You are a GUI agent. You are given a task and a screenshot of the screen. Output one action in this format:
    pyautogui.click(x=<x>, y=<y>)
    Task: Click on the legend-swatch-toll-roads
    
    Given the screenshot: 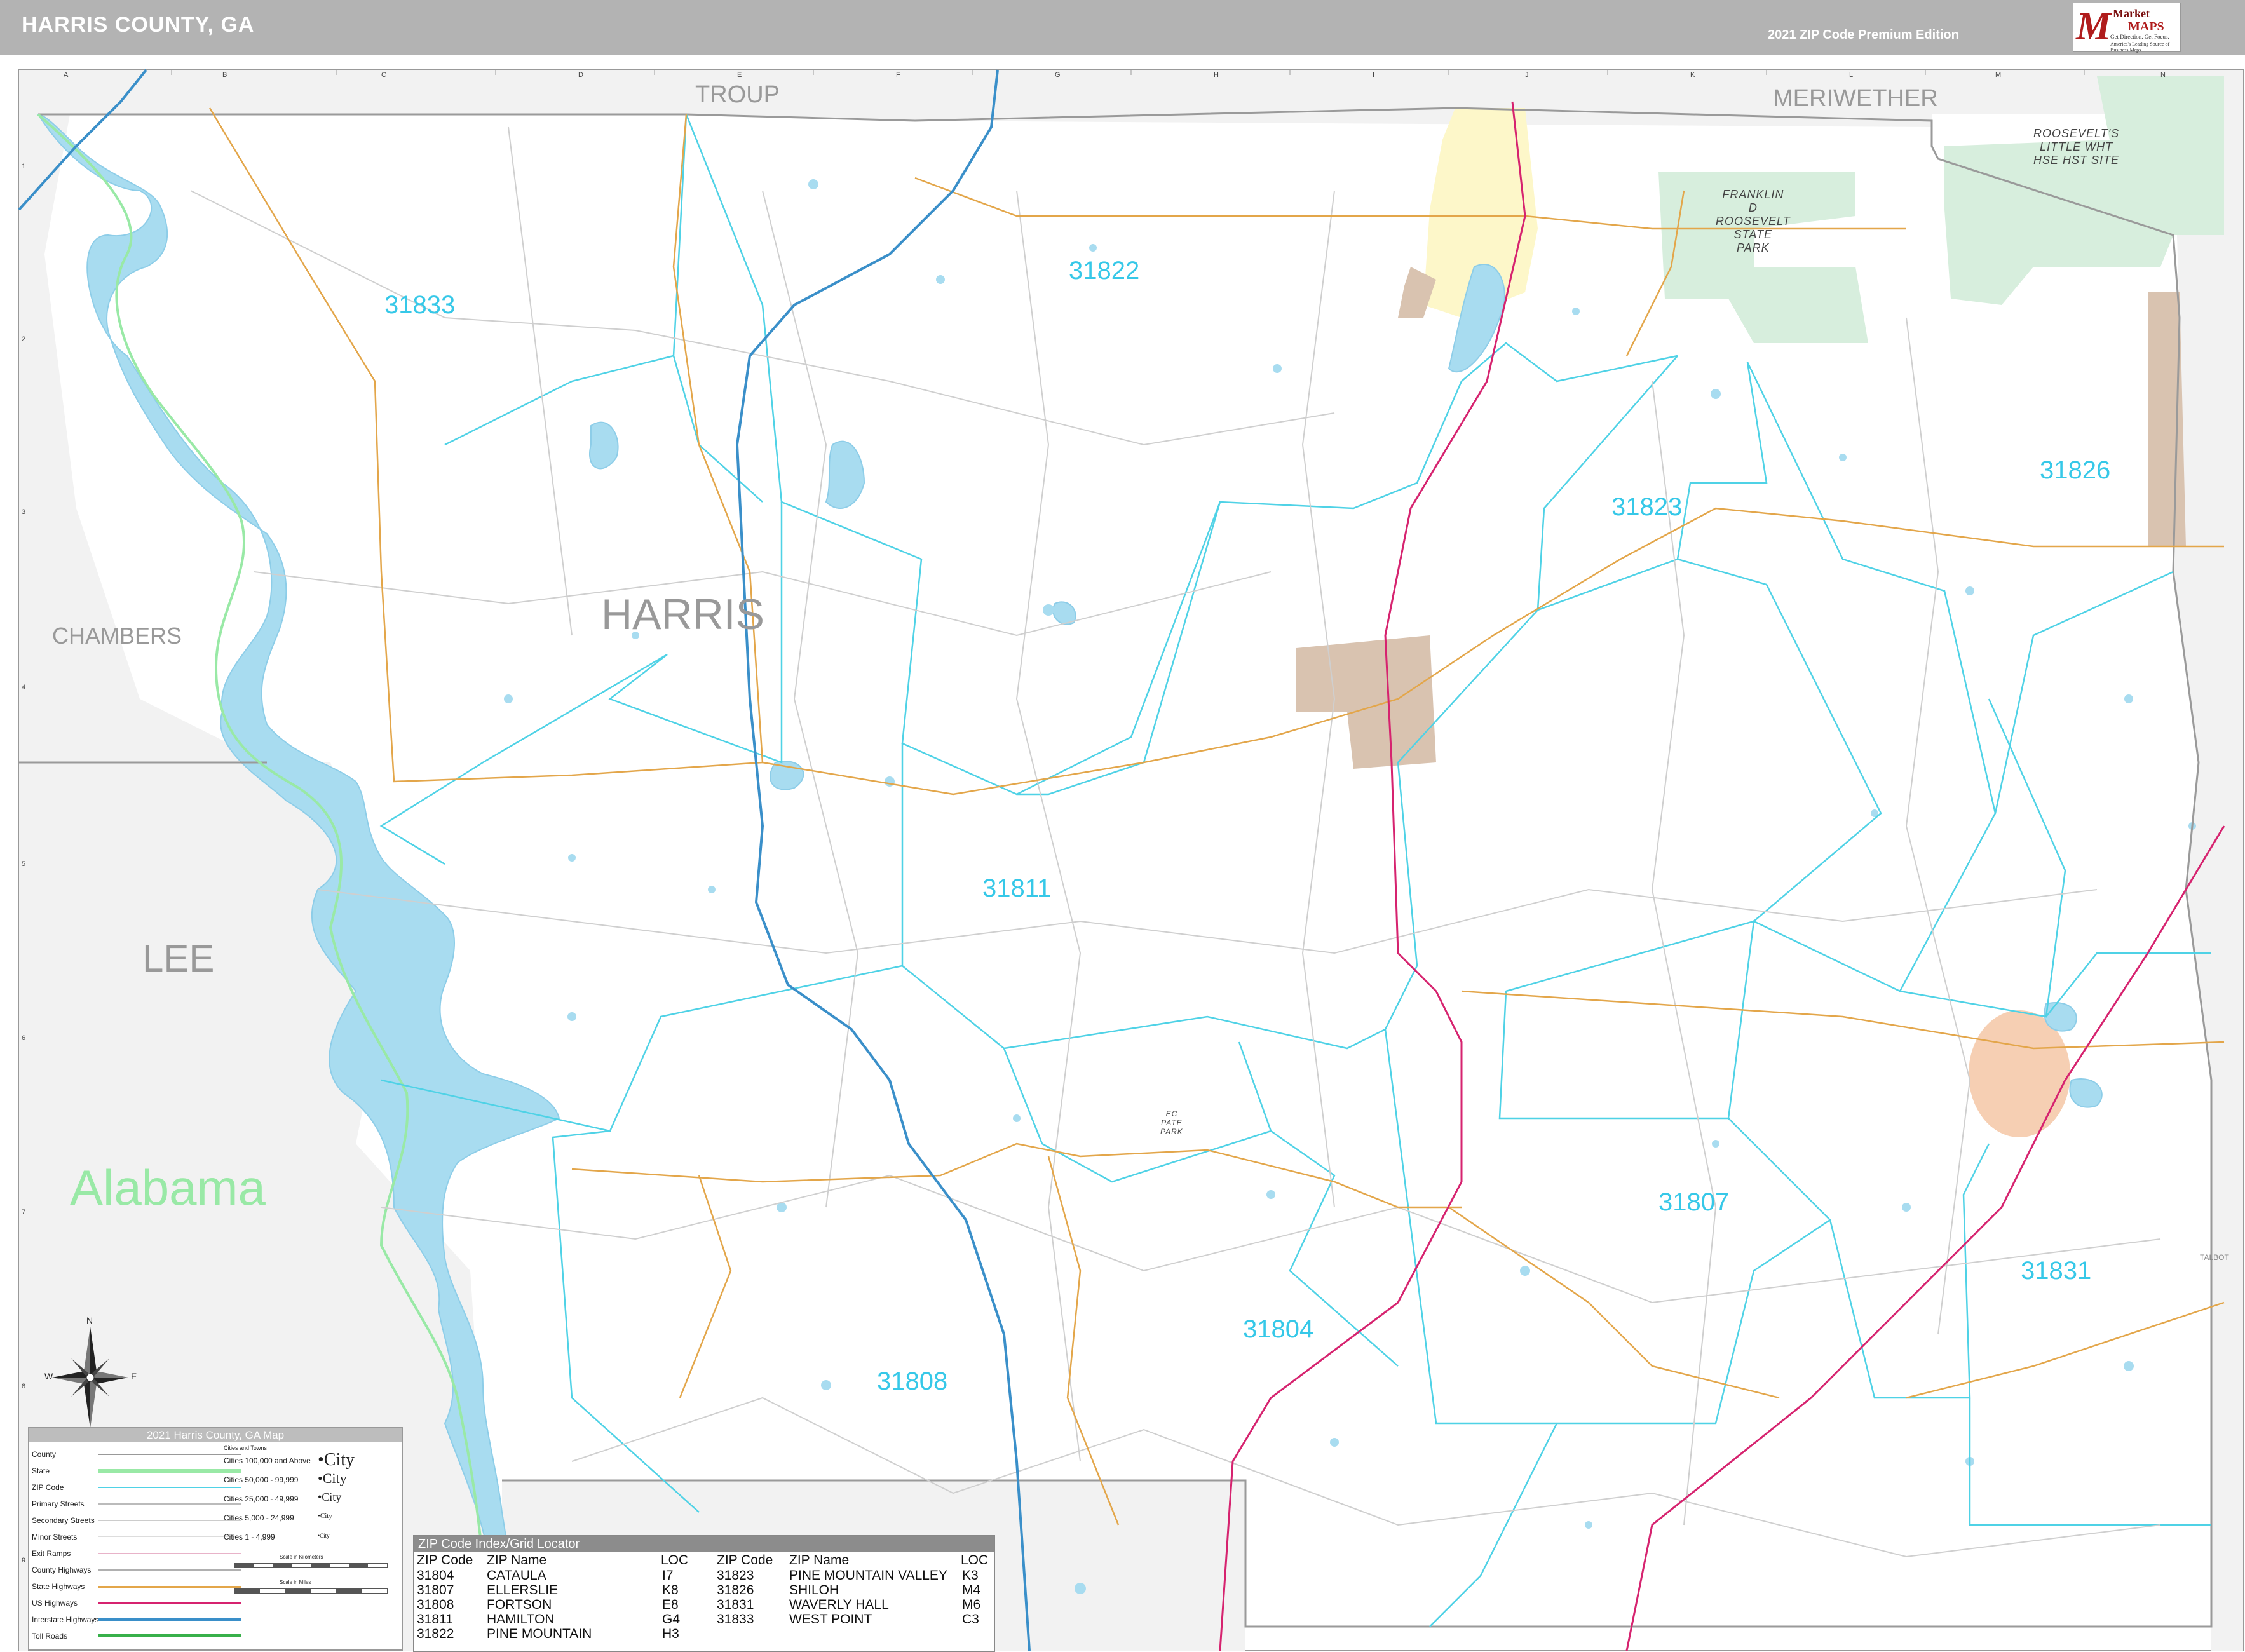 What is the action you would take?
    pyautogui.click(x=169, y=1635)
    